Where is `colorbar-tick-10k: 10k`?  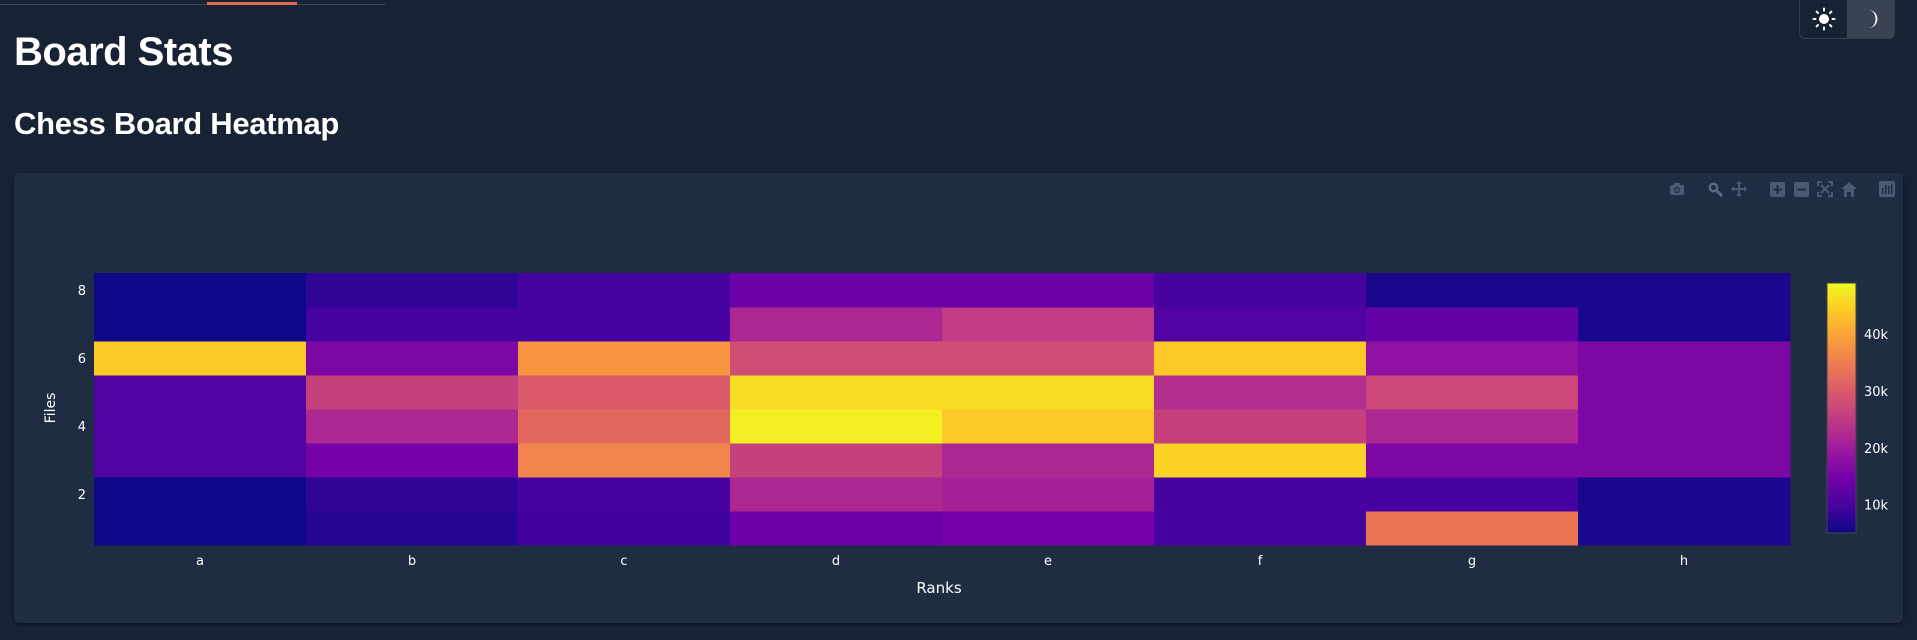
colorbar-tick-10k: 10k is located at coordinates (1876, 506).